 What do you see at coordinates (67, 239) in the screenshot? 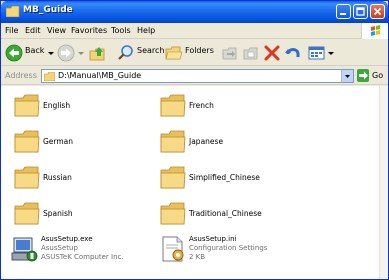
I see `file-name: AsusSetup.exe` at bounding box center [67, 239].